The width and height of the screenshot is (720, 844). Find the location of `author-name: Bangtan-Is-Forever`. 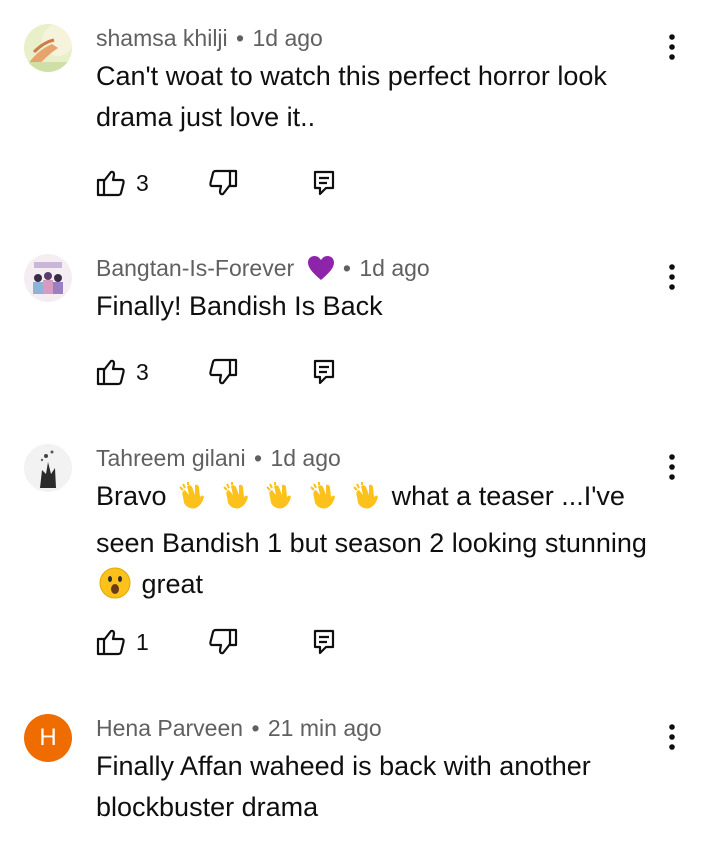

author-name: Bangtan-Is-Forever is located at coordinates (195, 268).